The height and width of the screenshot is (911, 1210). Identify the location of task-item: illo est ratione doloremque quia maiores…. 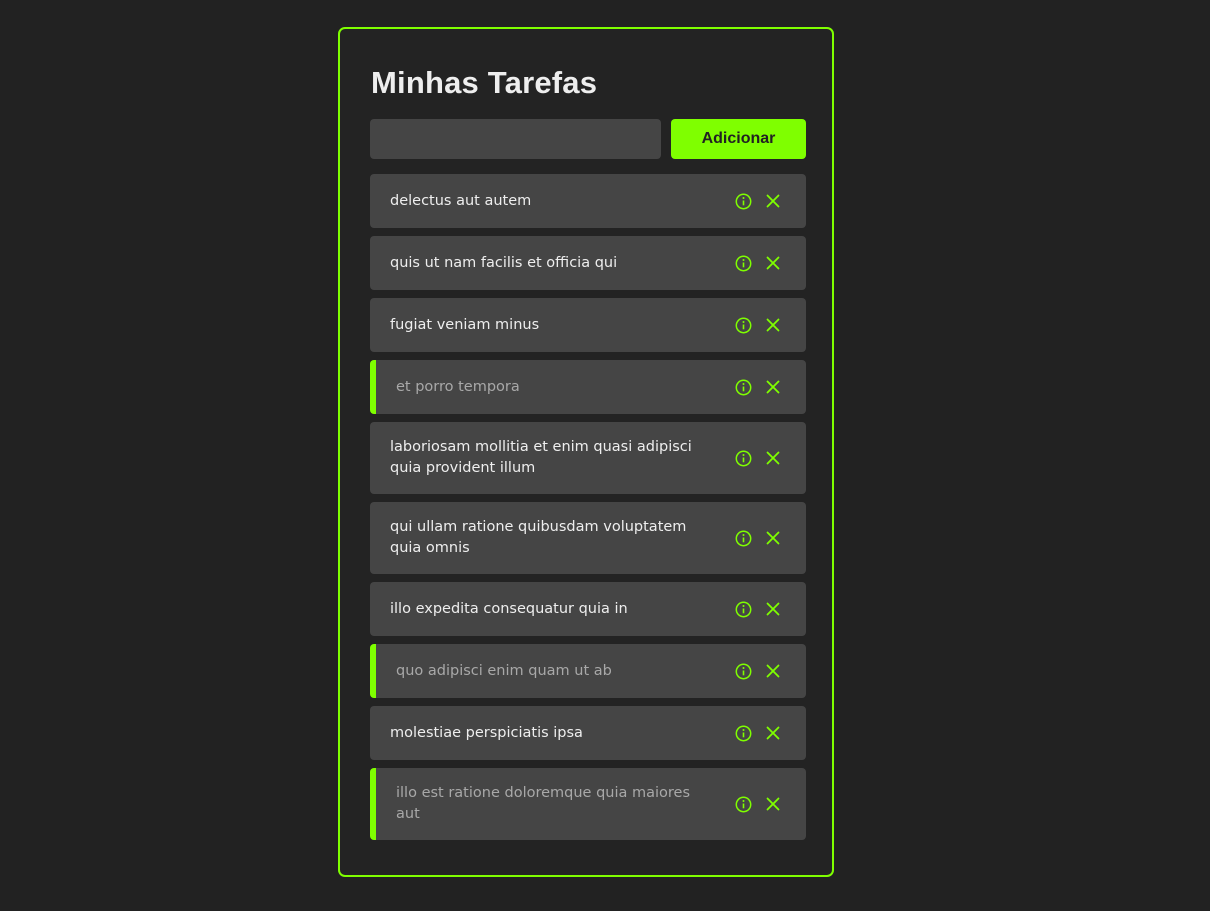
(588, 804).